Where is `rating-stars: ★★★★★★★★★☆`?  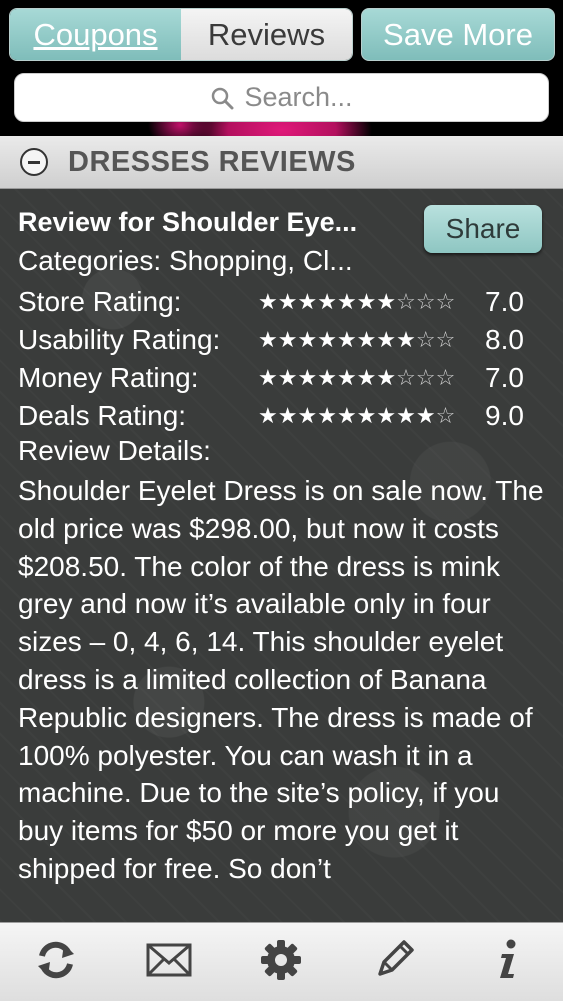
rating-stars: ★★★★★★★★★☆ is located at coordinates (357, 415).